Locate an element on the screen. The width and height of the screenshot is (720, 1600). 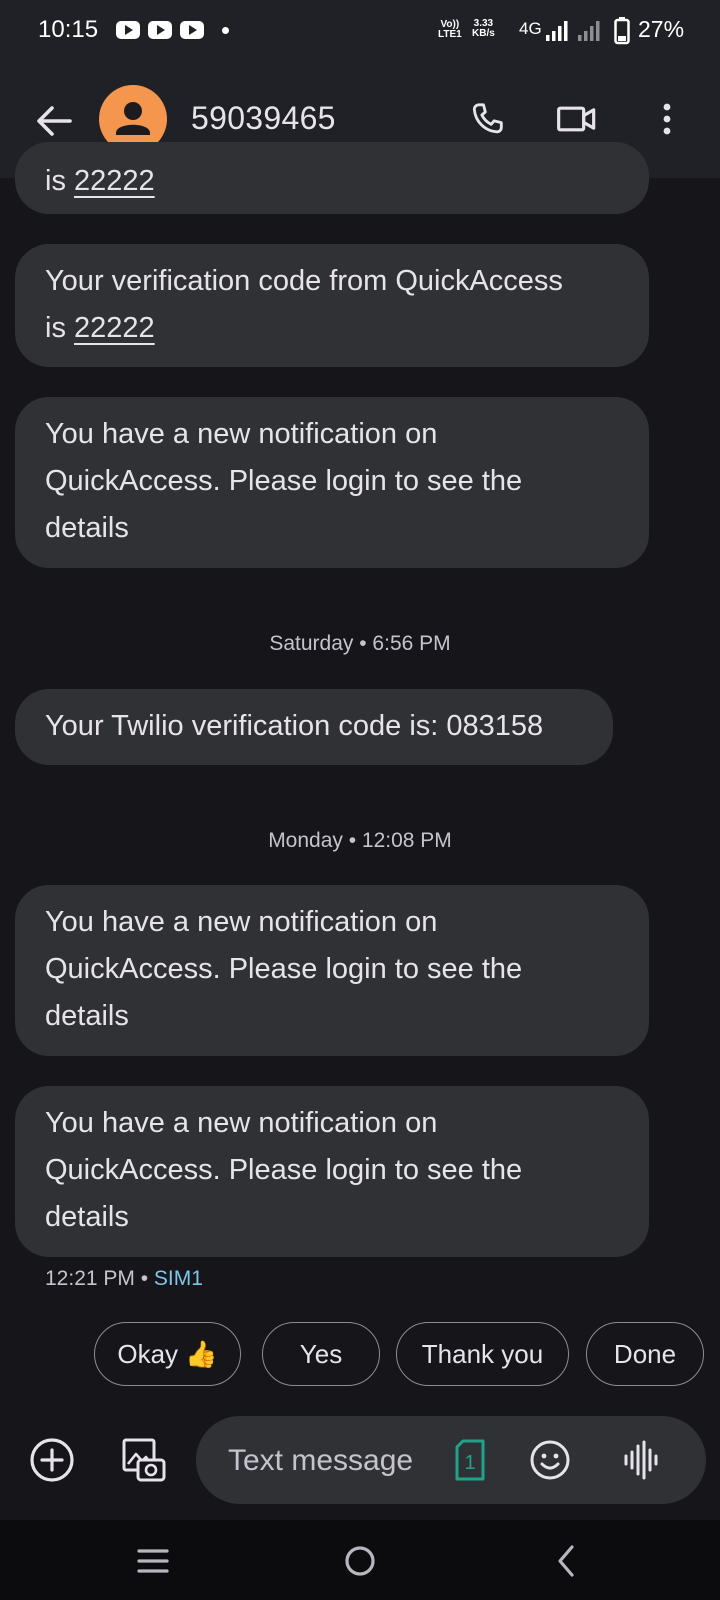
status-time: 10:15 is located at coordinates (68, 29).